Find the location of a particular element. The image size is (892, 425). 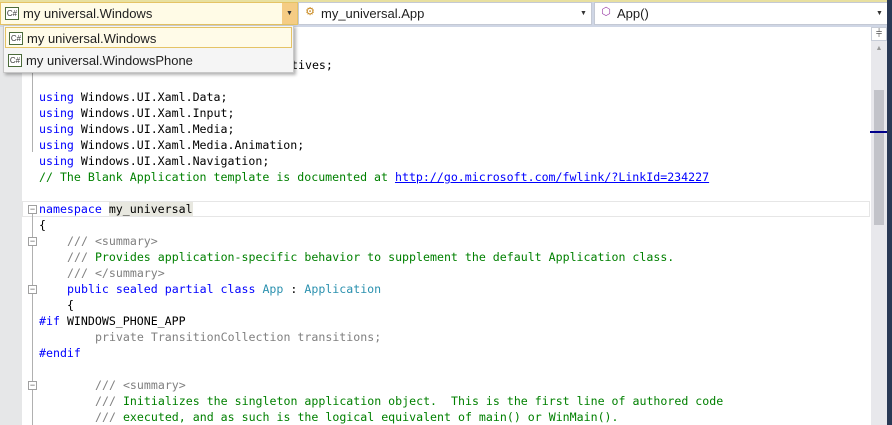

window-border is located at coordinates (889, 212).